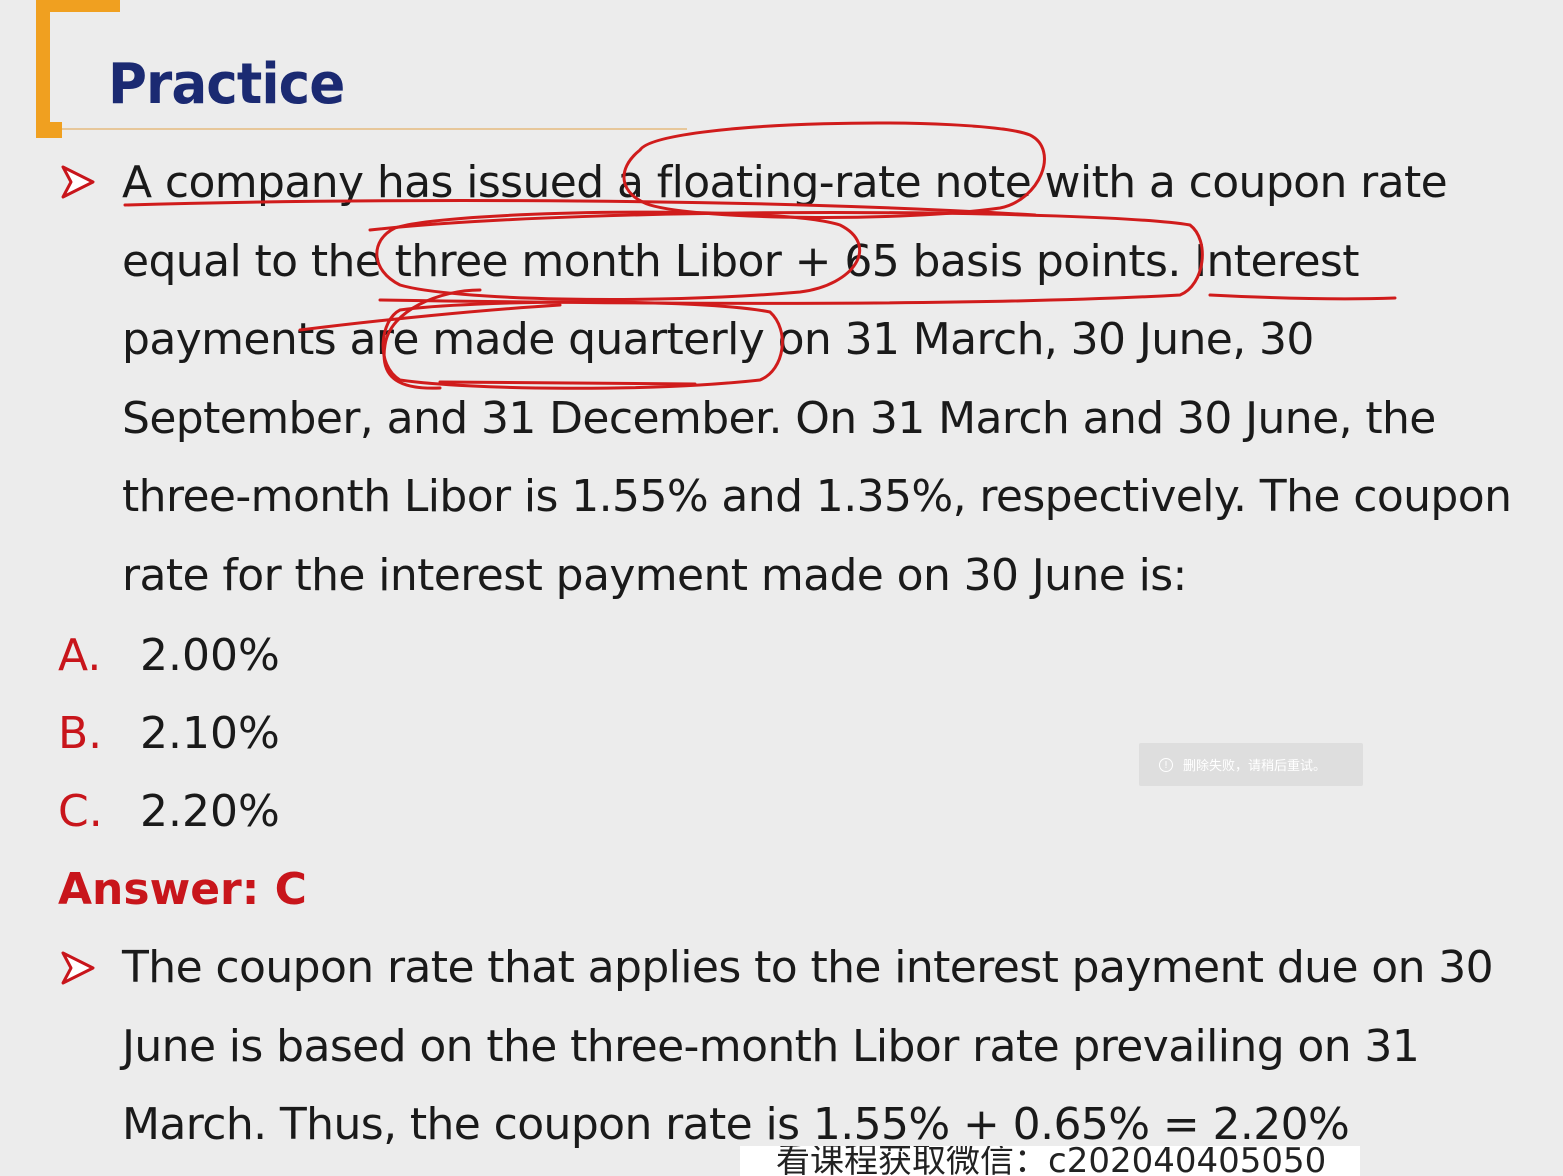  I want to click on option-a: A. 2.00%, so click(169, 656).